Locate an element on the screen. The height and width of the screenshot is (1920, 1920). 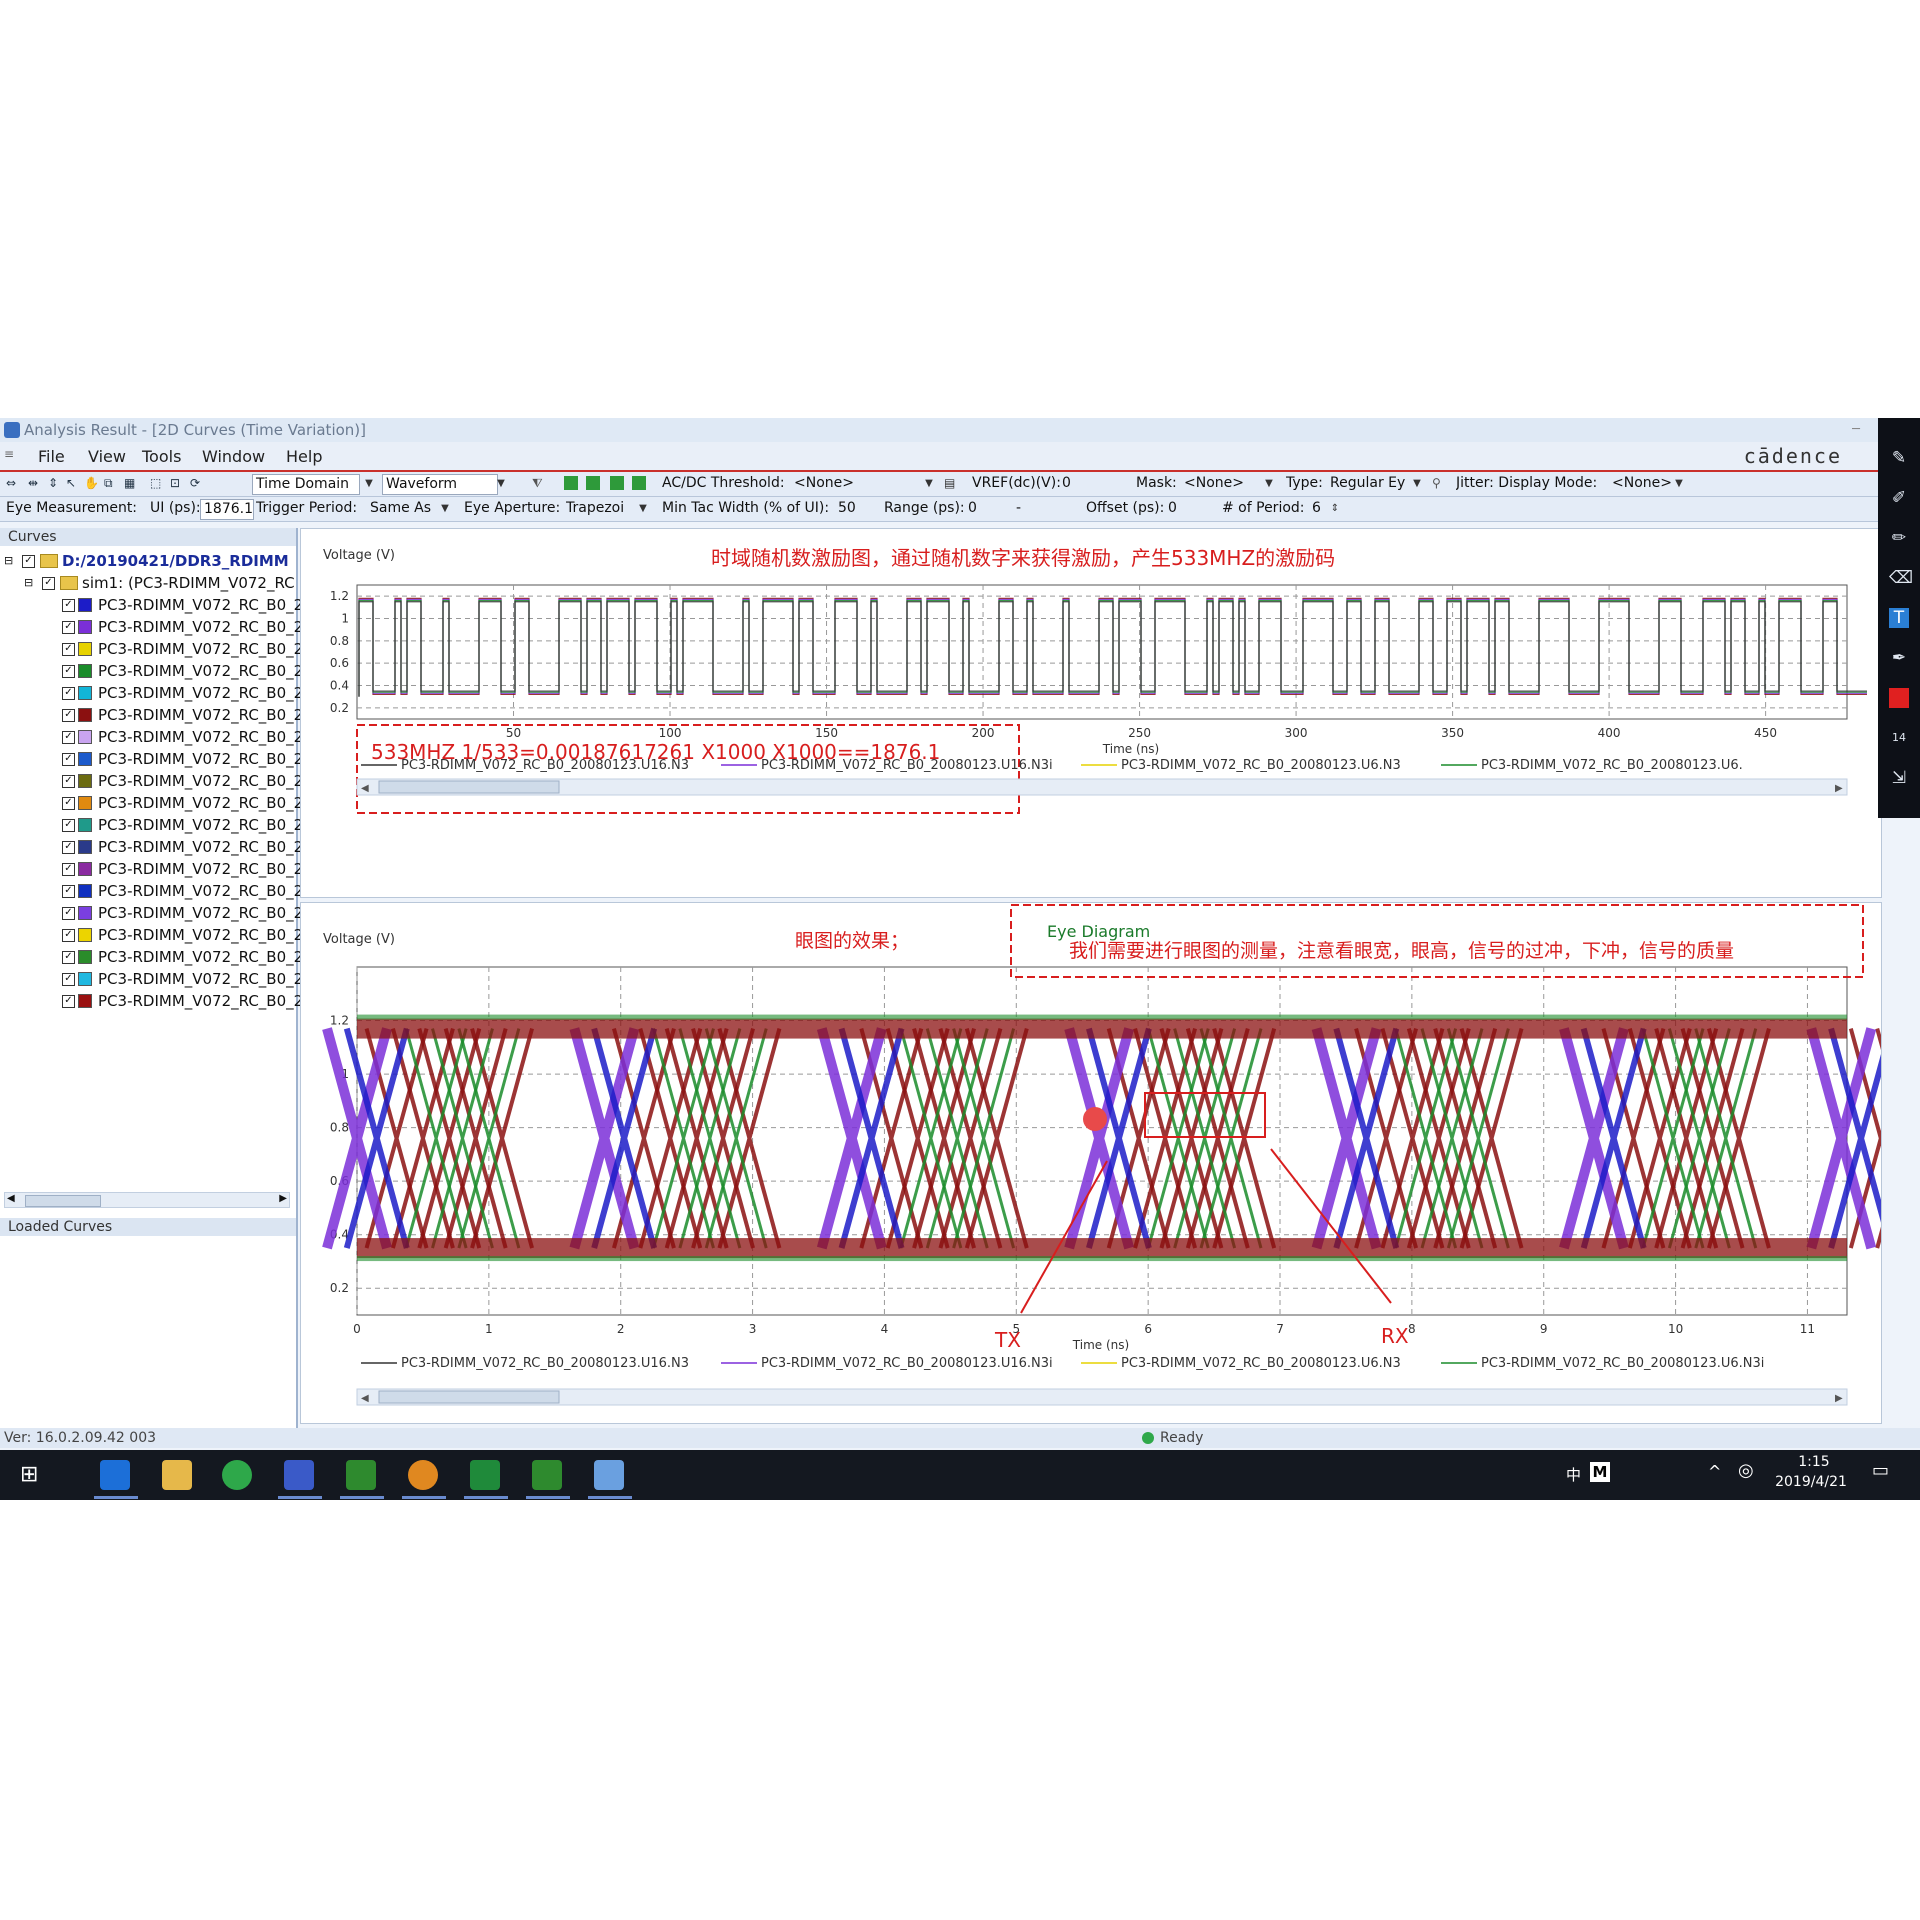
size-icon: 14 is located at coordinates (1899, 738).